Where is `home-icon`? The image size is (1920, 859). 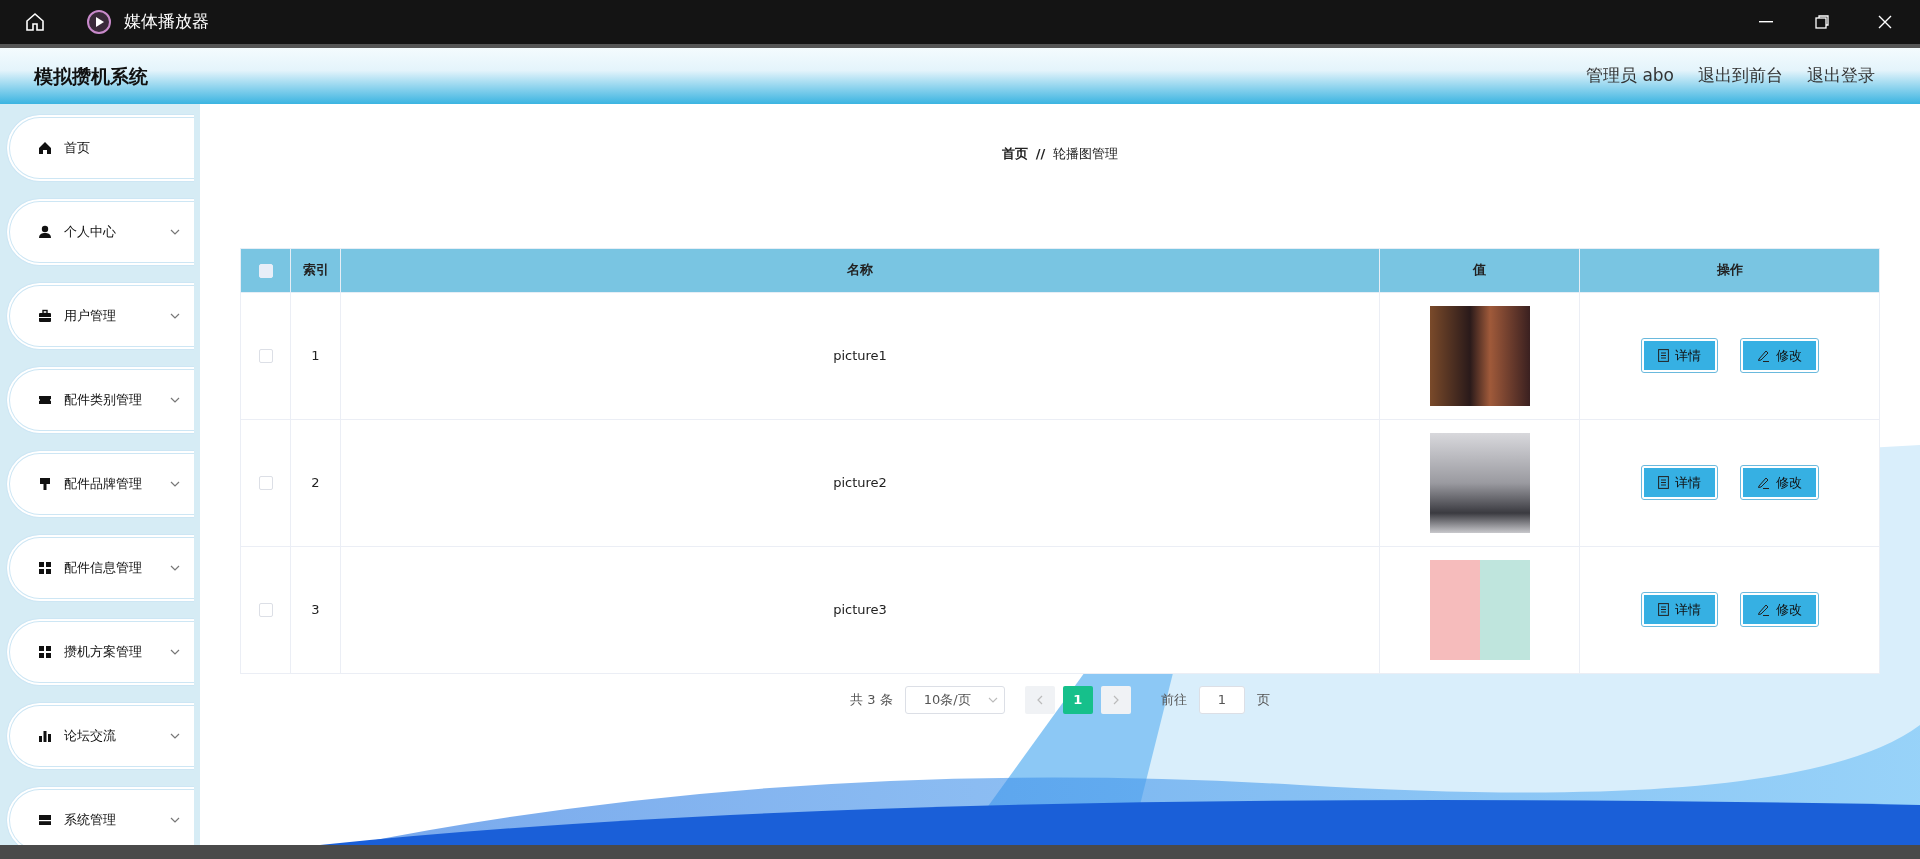 home-icon is located at coordinates (45, 148).